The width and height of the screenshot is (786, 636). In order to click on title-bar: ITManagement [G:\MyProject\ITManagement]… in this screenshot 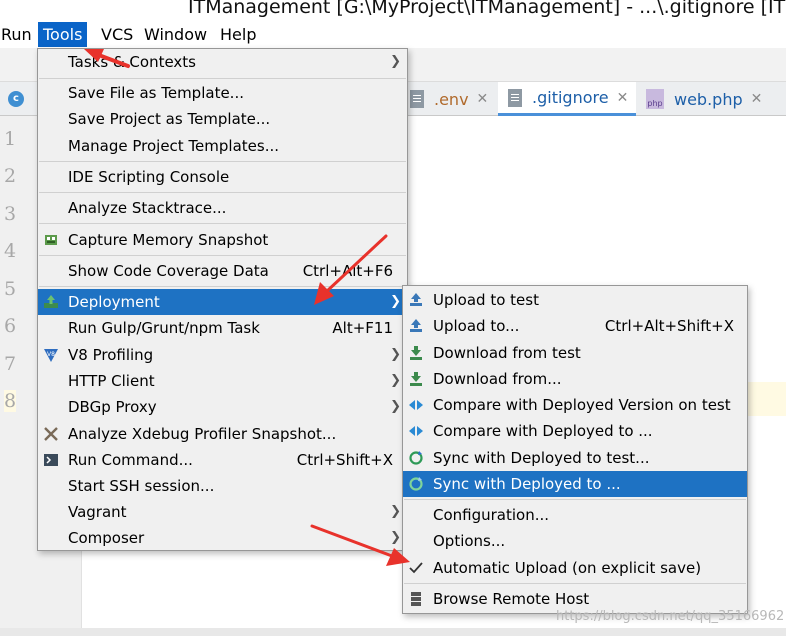, I will do `click(393, 10)`.